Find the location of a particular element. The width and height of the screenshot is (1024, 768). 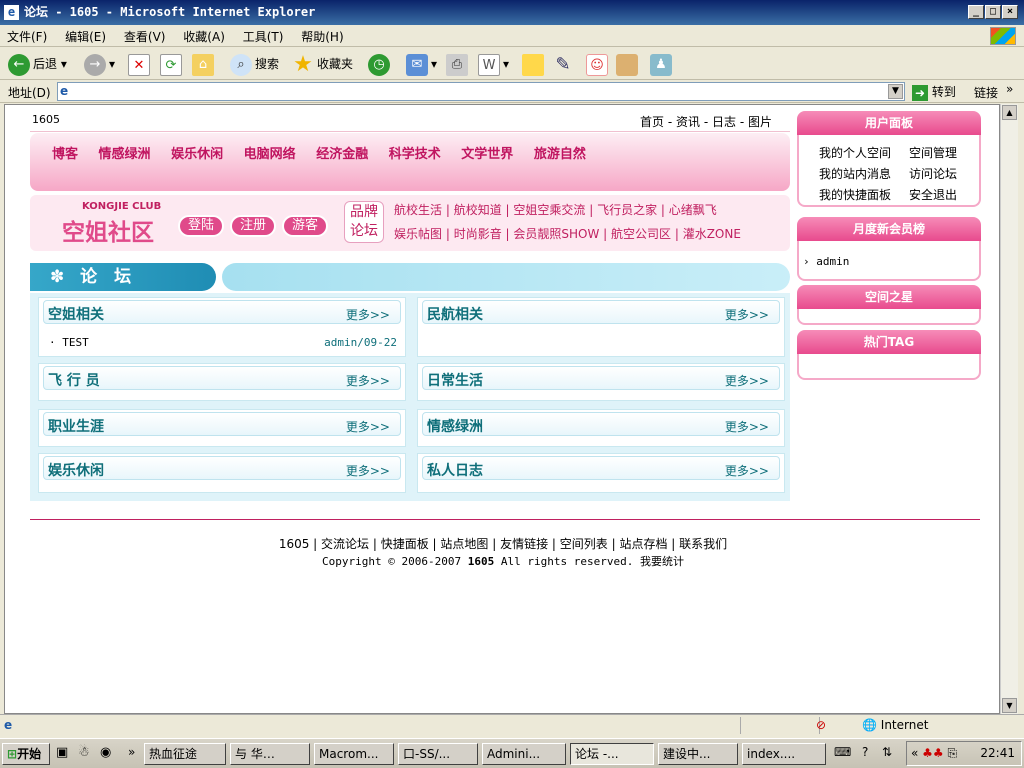

scroll-up-icon: ▲ is located at coordinates (1009, 112).